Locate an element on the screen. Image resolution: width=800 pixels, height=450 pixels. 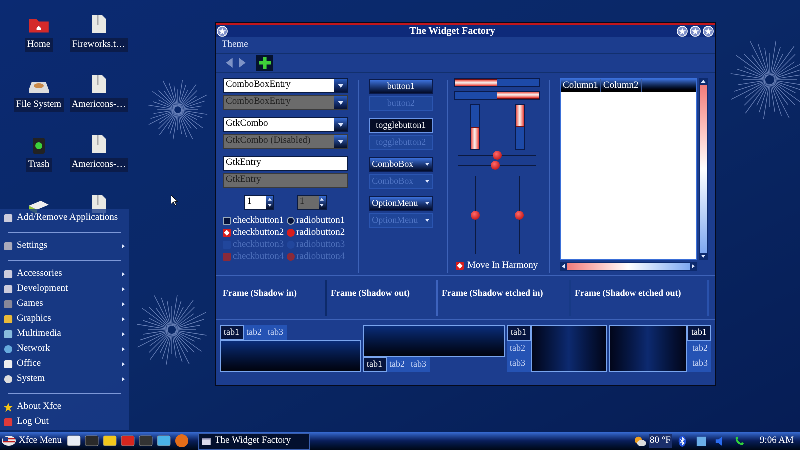
desktop-icon-label: Home is located at coordinates (39, 45).